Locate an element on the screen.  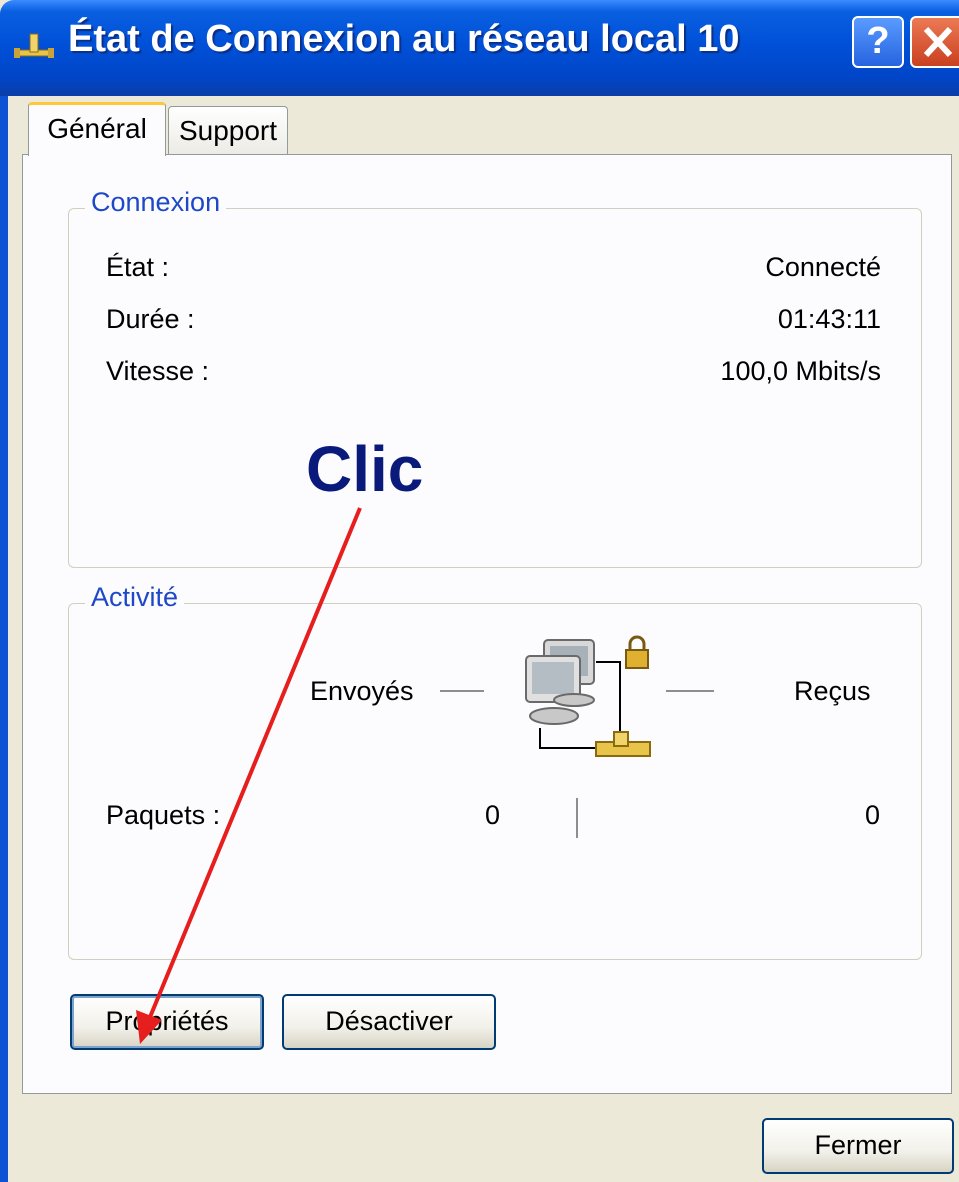
tab-general: Général is located at coordinates (97, 129).